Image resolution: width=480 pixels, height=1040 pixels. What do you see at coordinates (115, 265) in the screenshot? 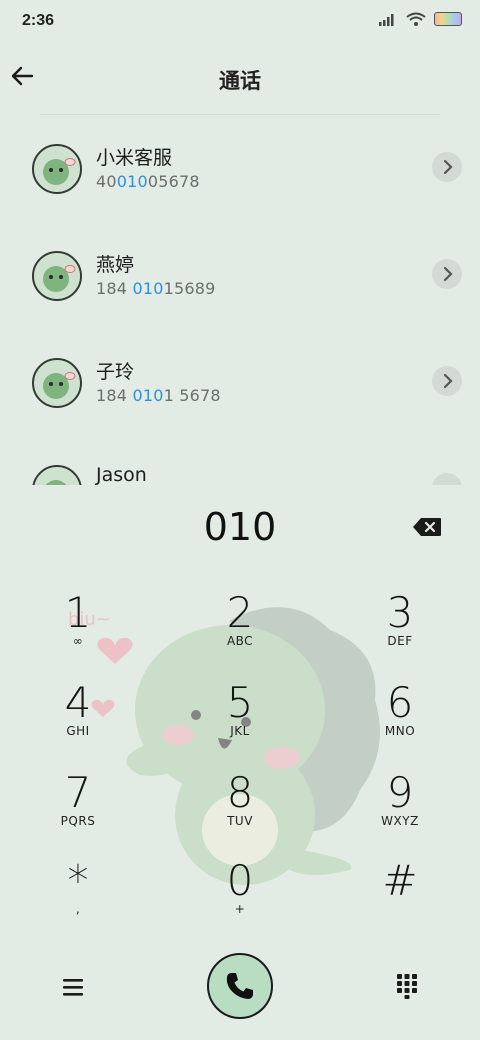
I see `contact-name: 燕婷` at bounding box center [115, 265].